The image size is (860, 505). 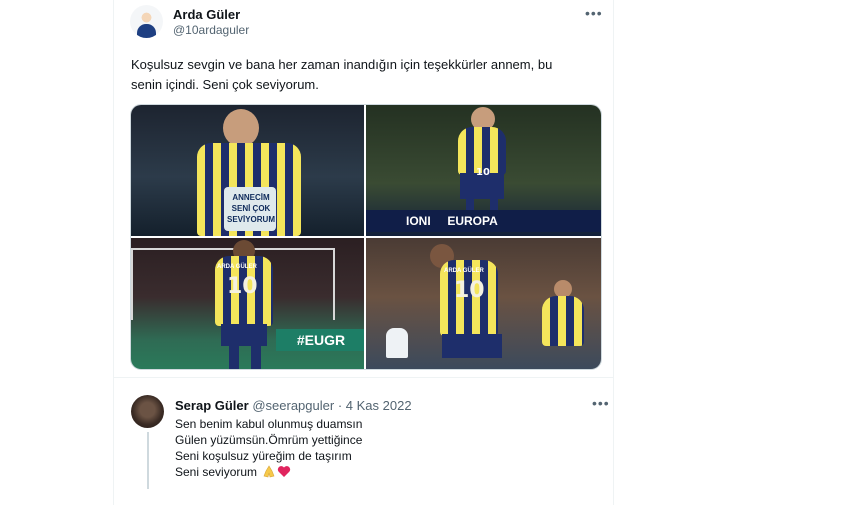 What do you see at coordinates (483, 303) in the screenshot?
I see `photo-4: ARDA GÜLER 10` at bounding box center [483, 303].